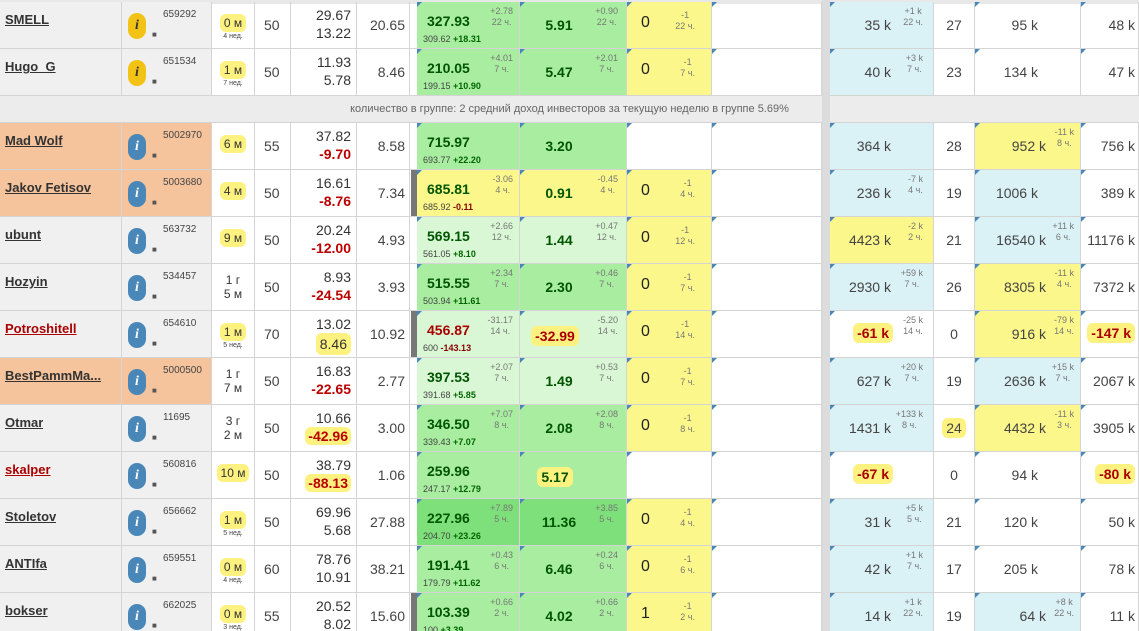  What do you see at coordinates (954, 287) in the screenshot?
I see `cell-n: 26` at bounding box center [954, 287].